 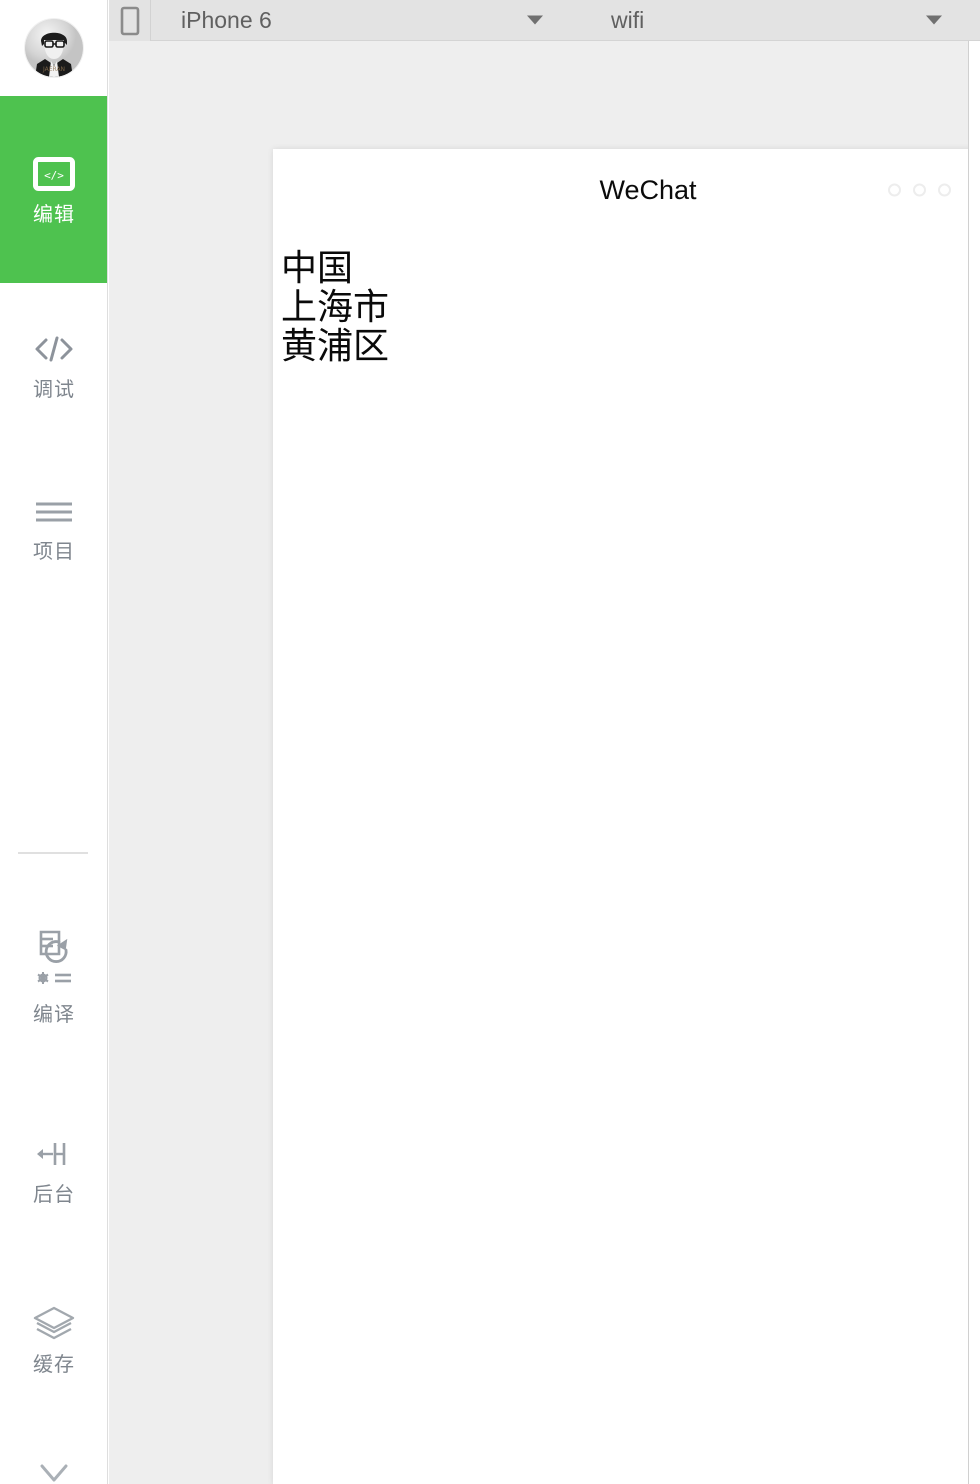 I want to click on geolocation-text: 中国 上海市 黄浦区, so click(x=335, y=307).